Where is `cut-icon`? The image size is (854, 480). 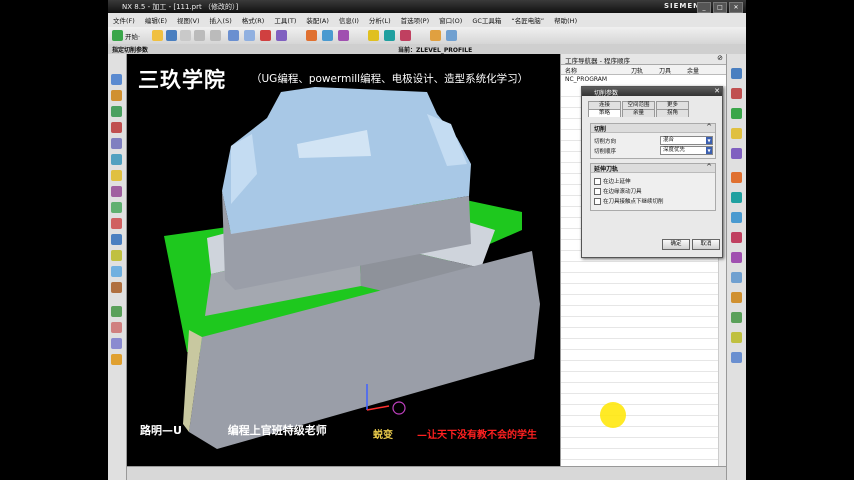
cut-icon is located at coordinates (185, 35).